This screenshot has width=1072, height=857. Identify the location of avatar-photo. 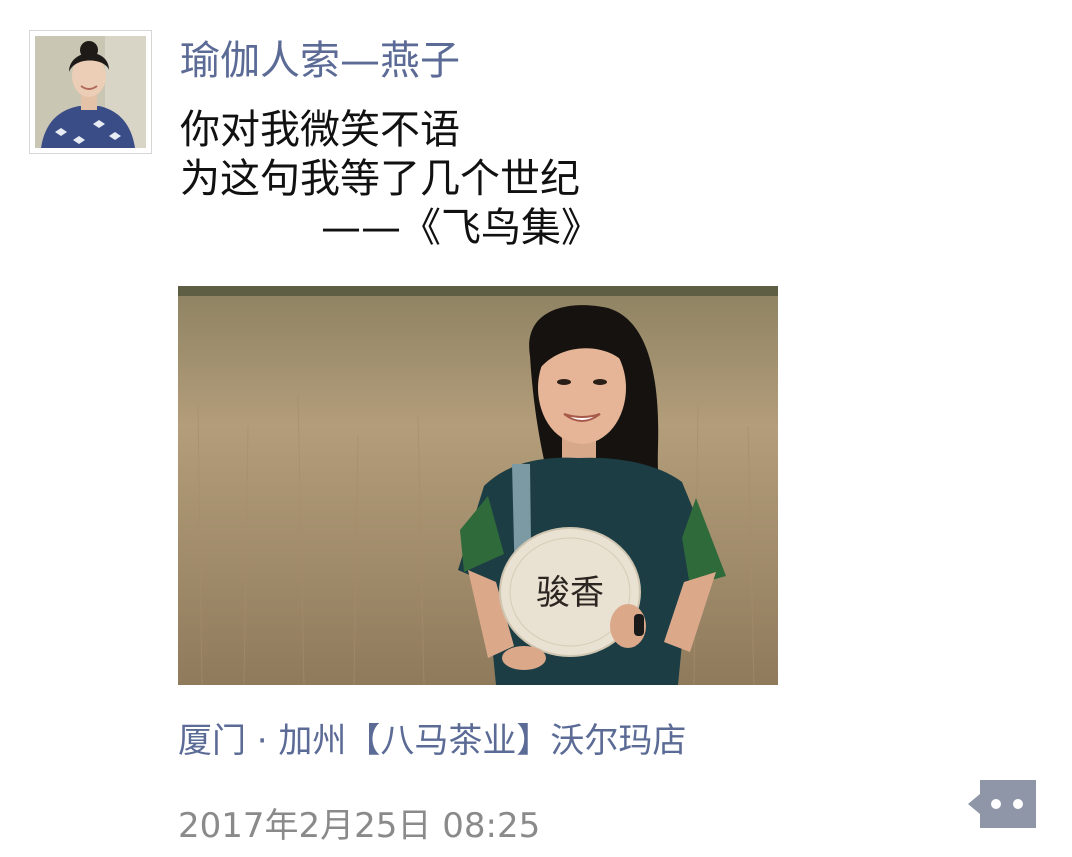
(90, 92).